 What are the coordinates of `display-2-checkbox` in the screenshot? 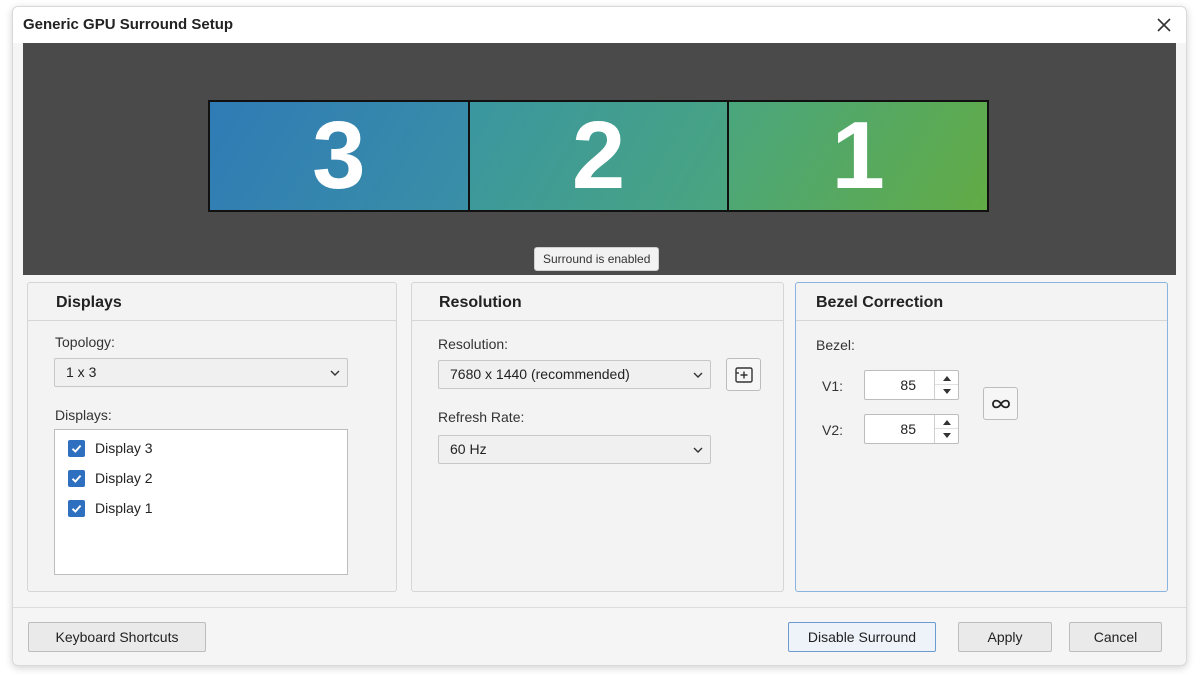 It's located at (76, 478).